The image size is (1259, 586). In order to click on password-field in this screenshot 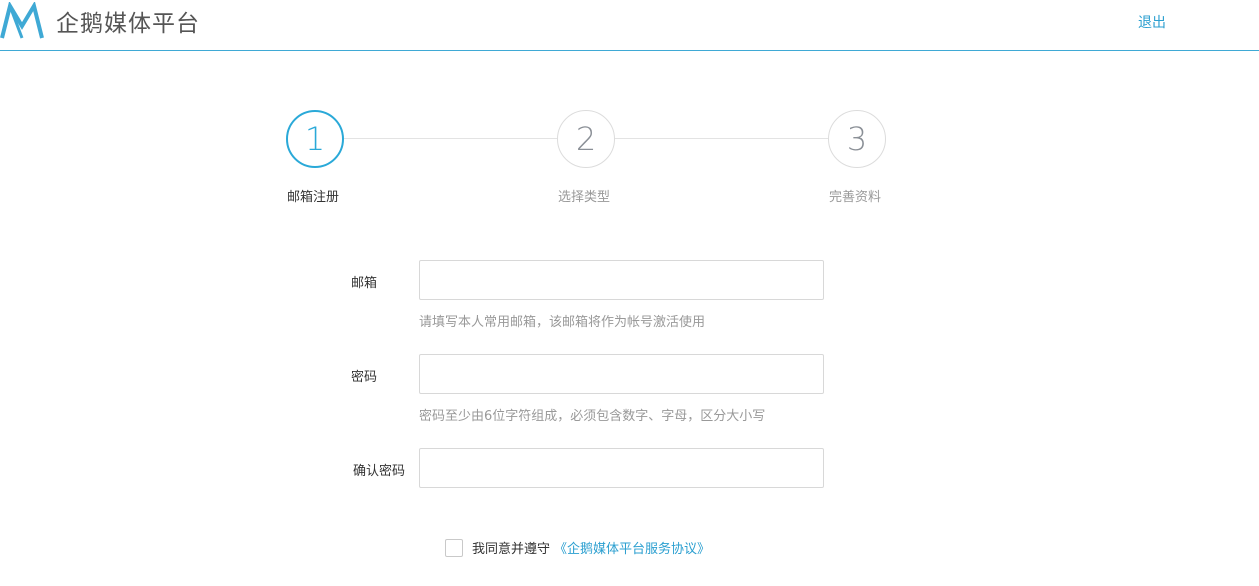, I will do `click(621, 374)`.